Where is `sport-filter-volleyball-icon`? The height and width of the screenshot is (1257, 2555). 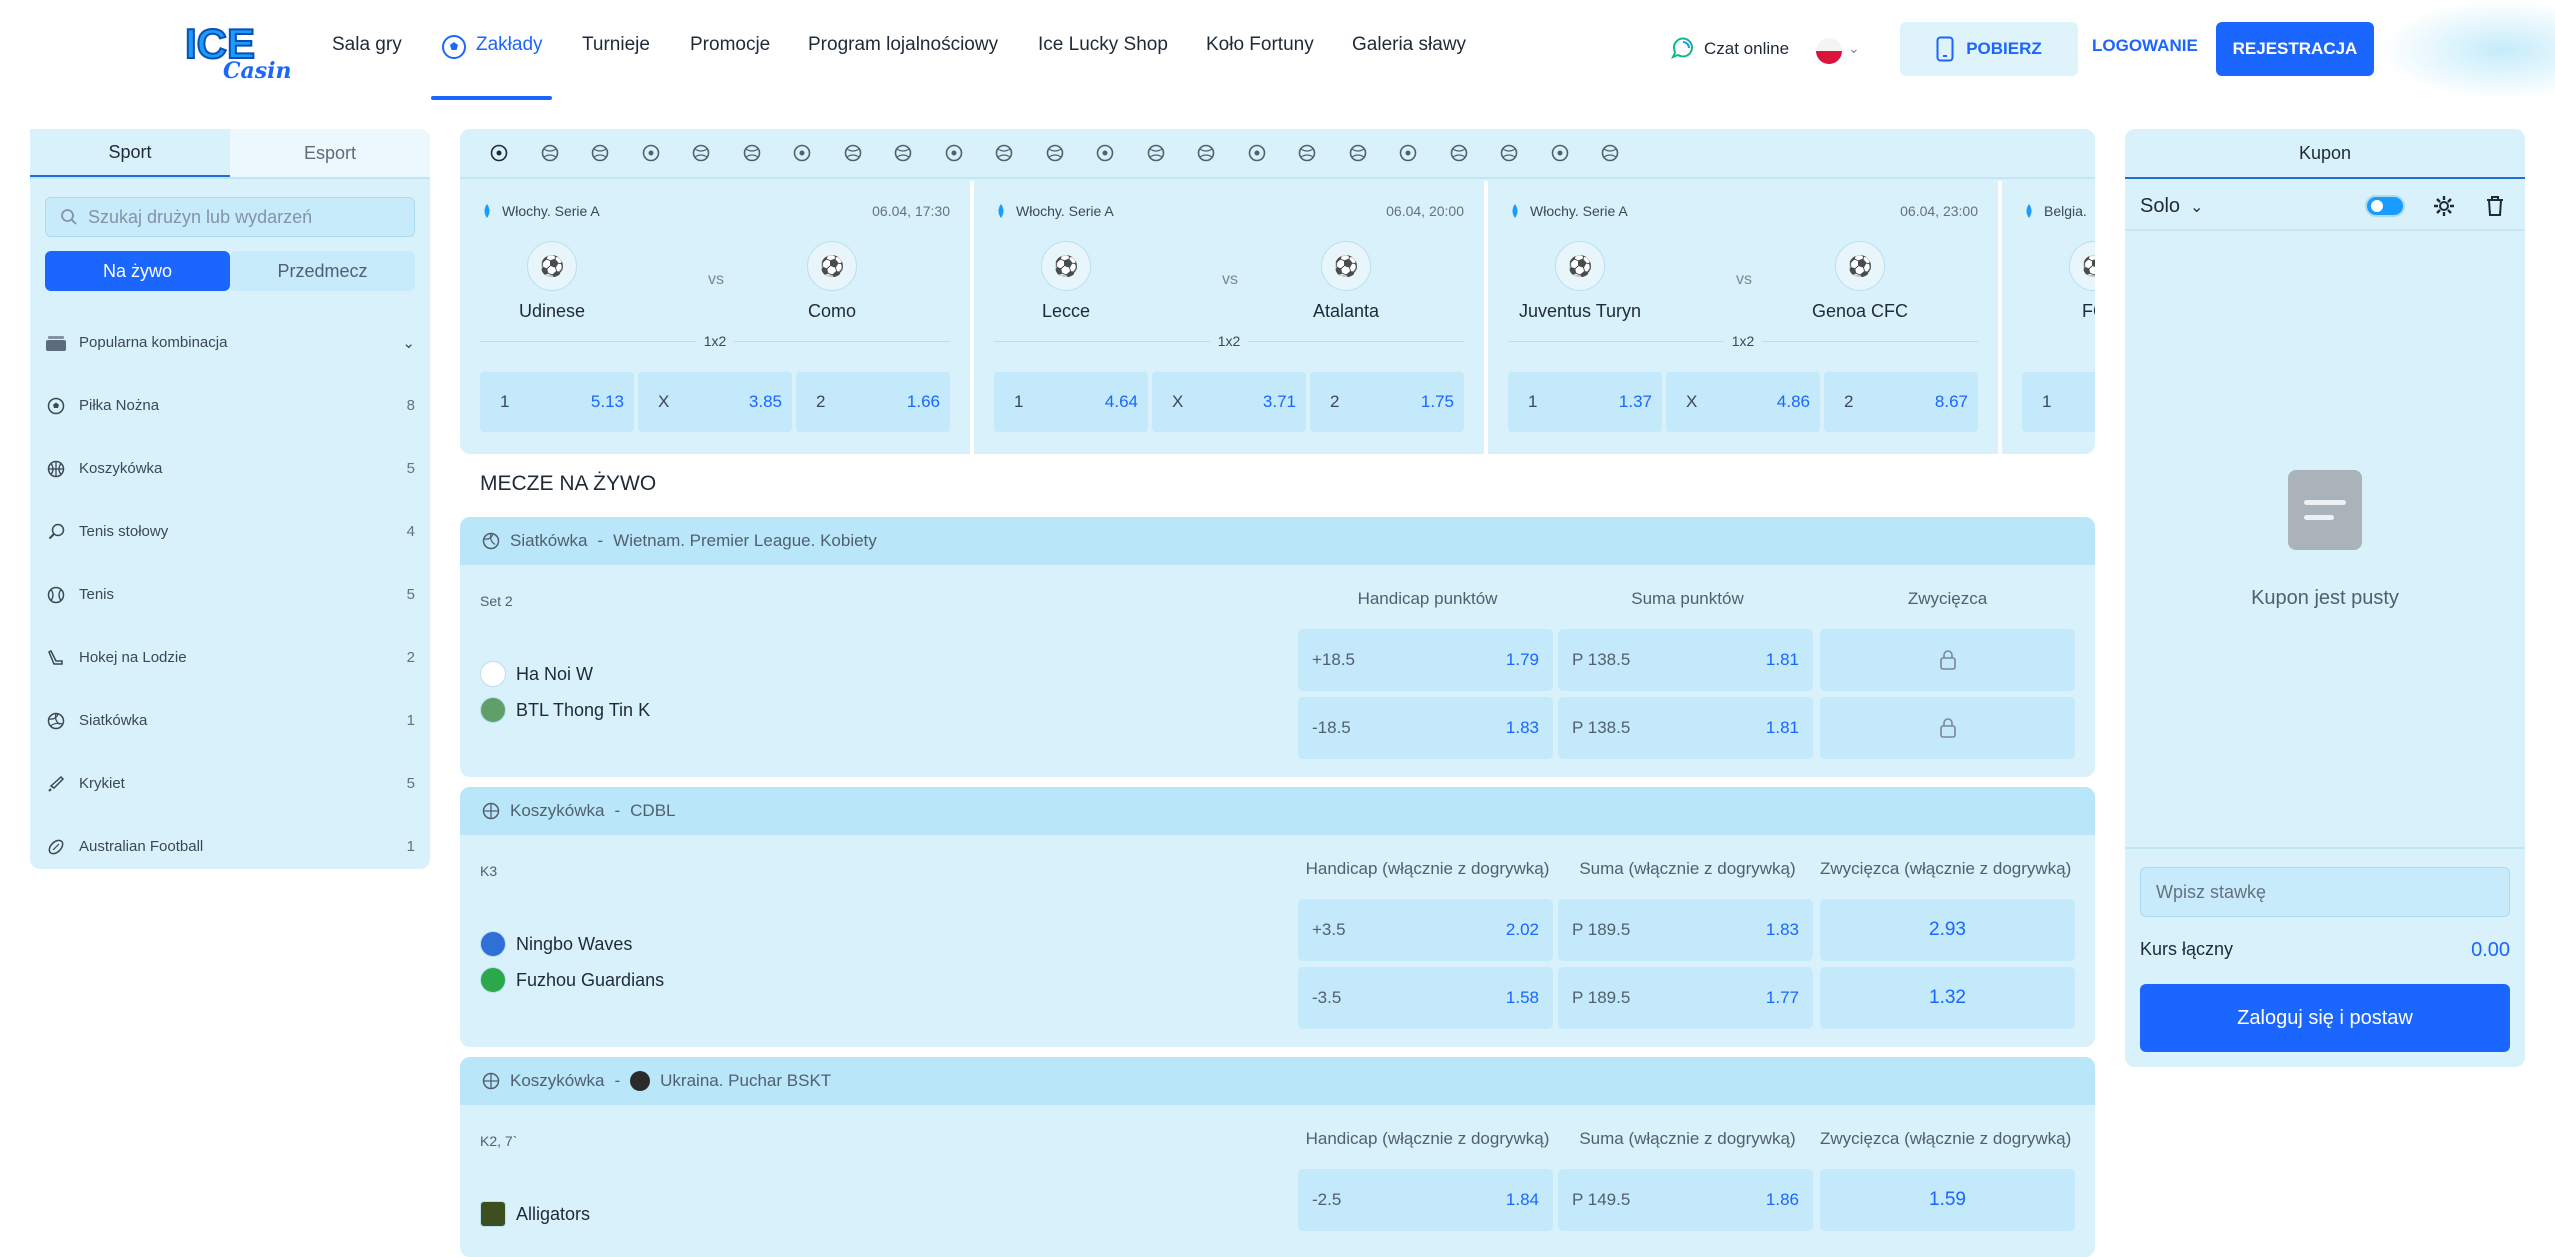
sport-filter-volleyball-icon is located at coordinates (853, 153).